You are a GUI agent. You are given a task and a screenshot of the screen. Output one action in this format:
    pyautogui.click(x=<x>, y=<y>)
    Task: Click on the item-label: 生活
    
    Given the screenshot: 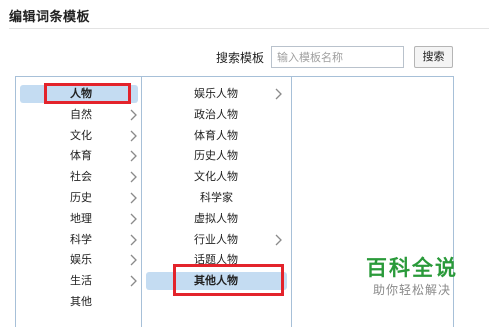 What is the action you would take?
    pyautogui.click(x=81, y=281)
    